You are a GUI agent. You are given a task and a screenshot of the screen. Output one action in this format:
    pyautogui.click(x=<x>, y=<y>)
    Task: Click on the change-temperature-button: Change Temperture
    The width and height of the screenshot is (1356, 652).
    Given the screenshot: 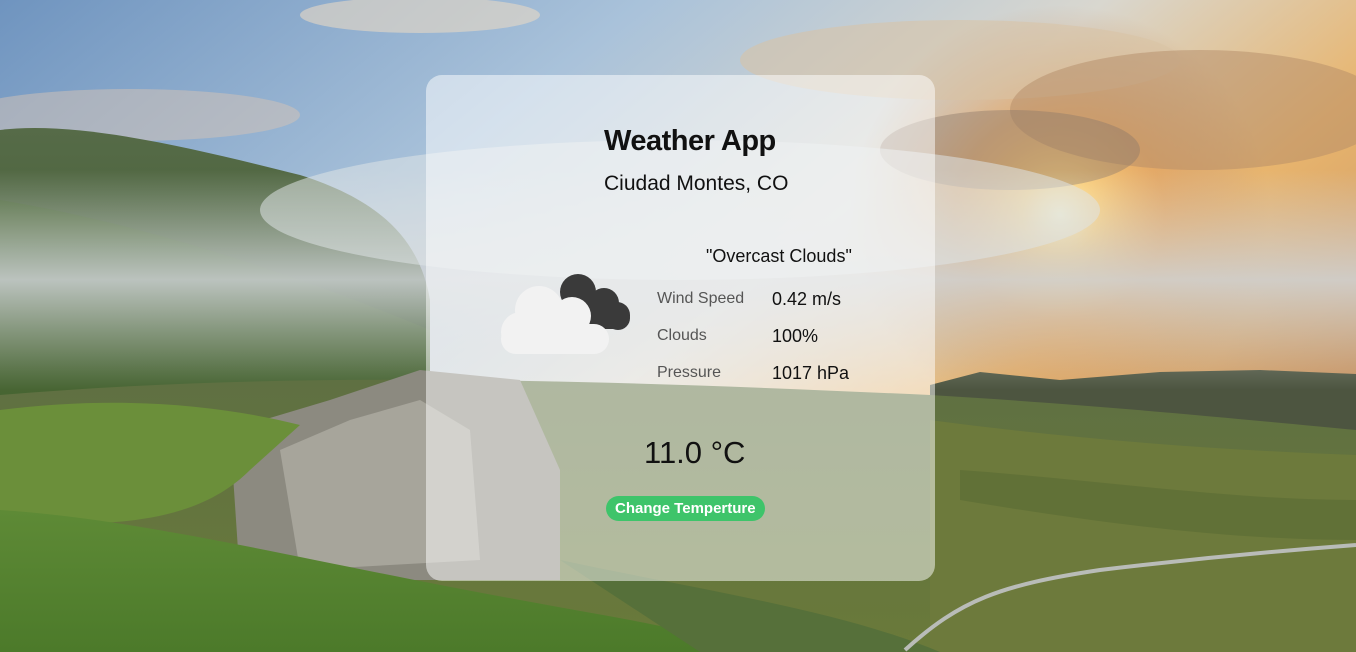 What is the action you would take?
    pyautogui.click(x=685, y=508)
    